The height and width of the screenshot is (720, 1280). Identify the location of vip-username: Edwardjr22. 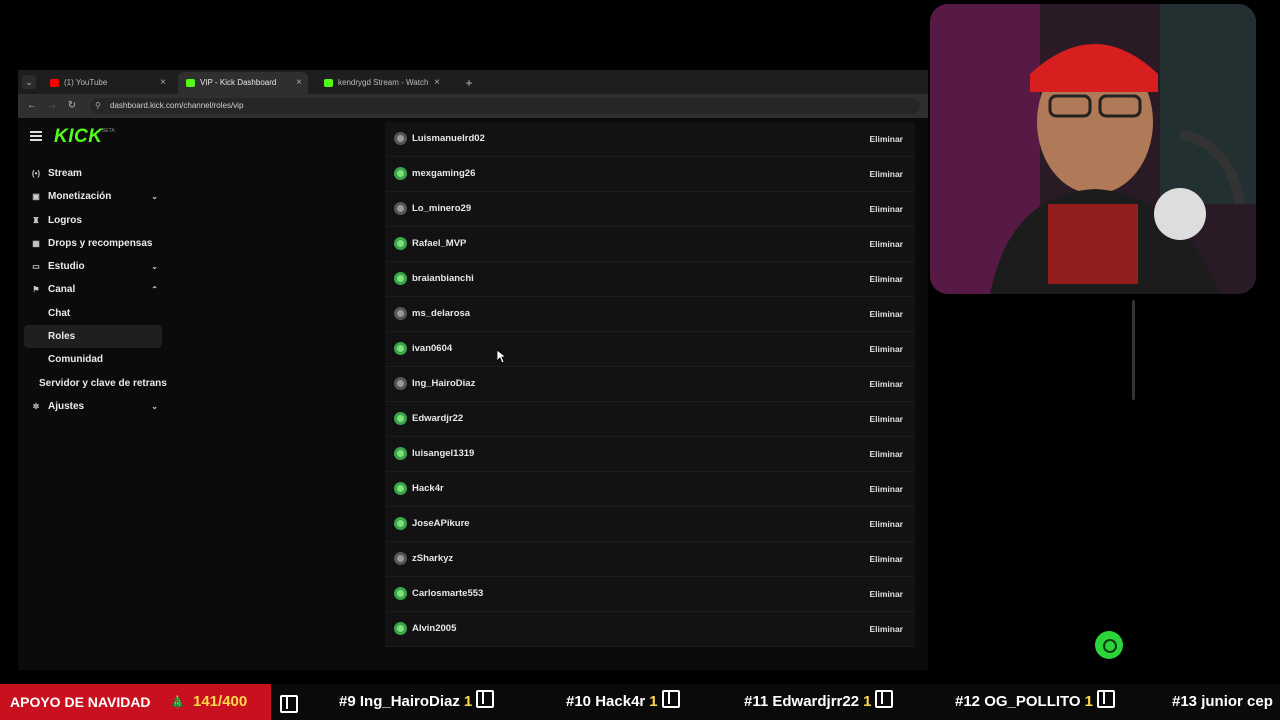
(437, 419).